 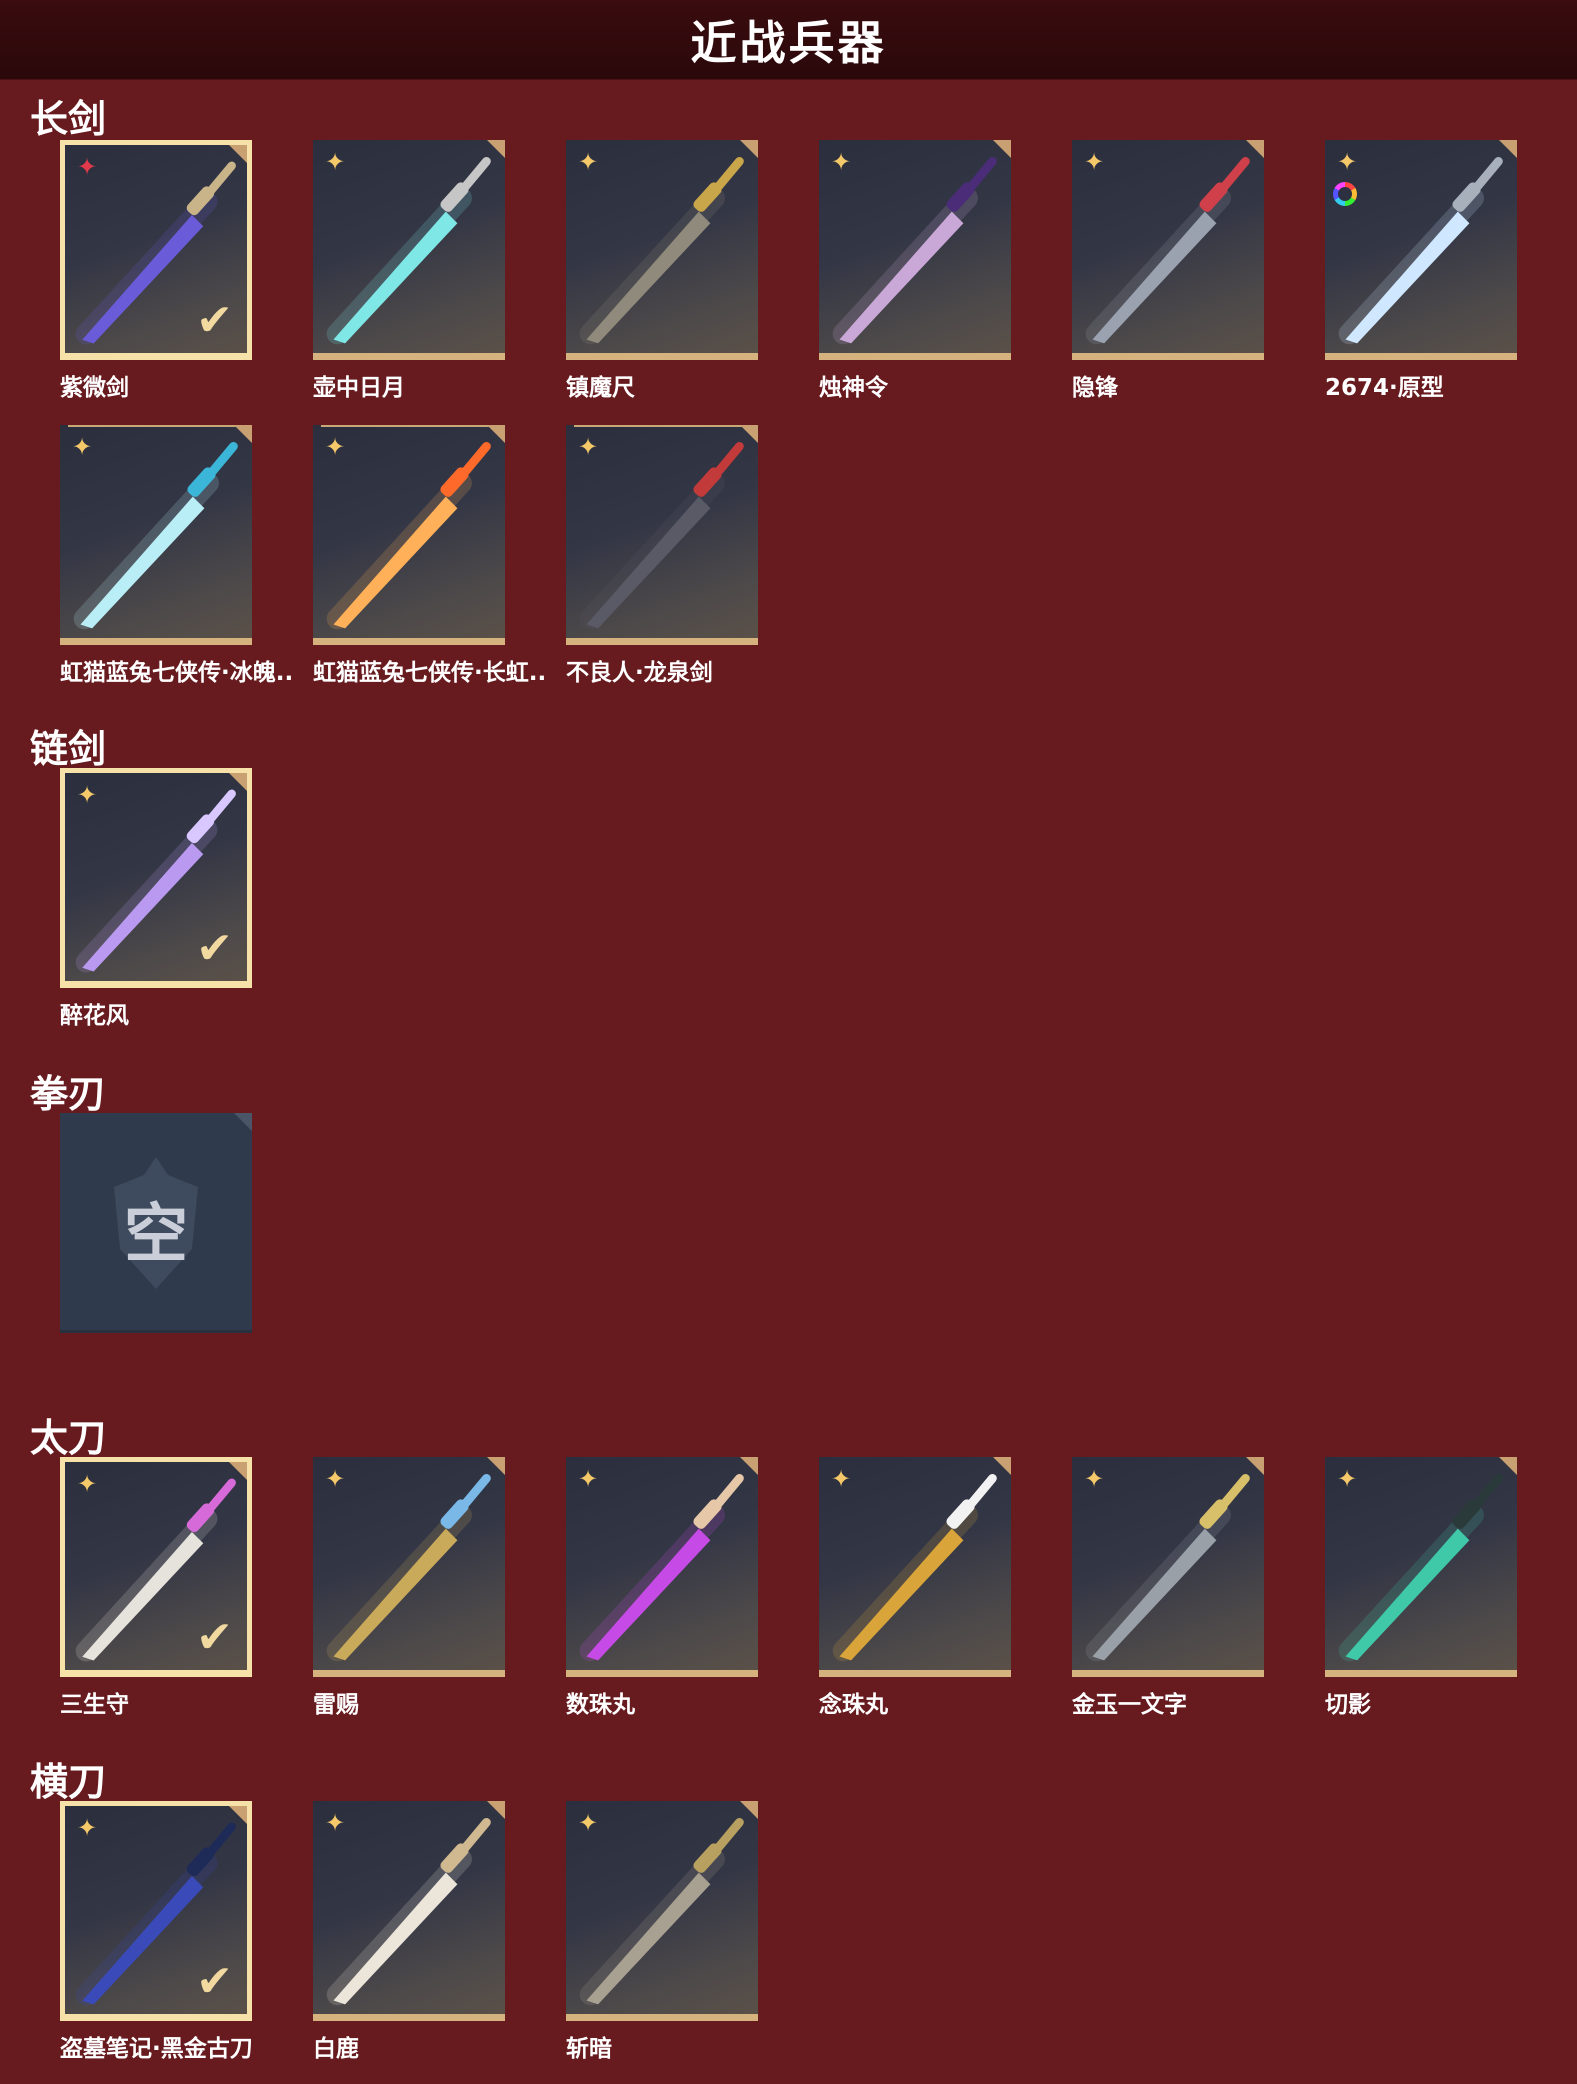 What do you see at coordinates (177, 673) in the screenshot?
I see `weapon-name: 虹猫蓝兔七侠传·冰魄..` at bounding box center [177, 673].